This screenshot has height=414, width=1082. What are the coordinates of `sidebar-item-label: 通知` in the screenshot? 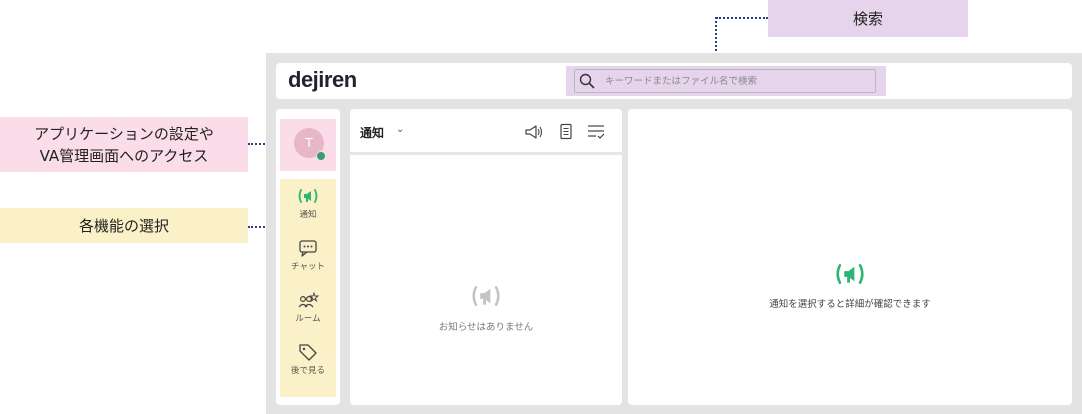 It's located at (308, 215).